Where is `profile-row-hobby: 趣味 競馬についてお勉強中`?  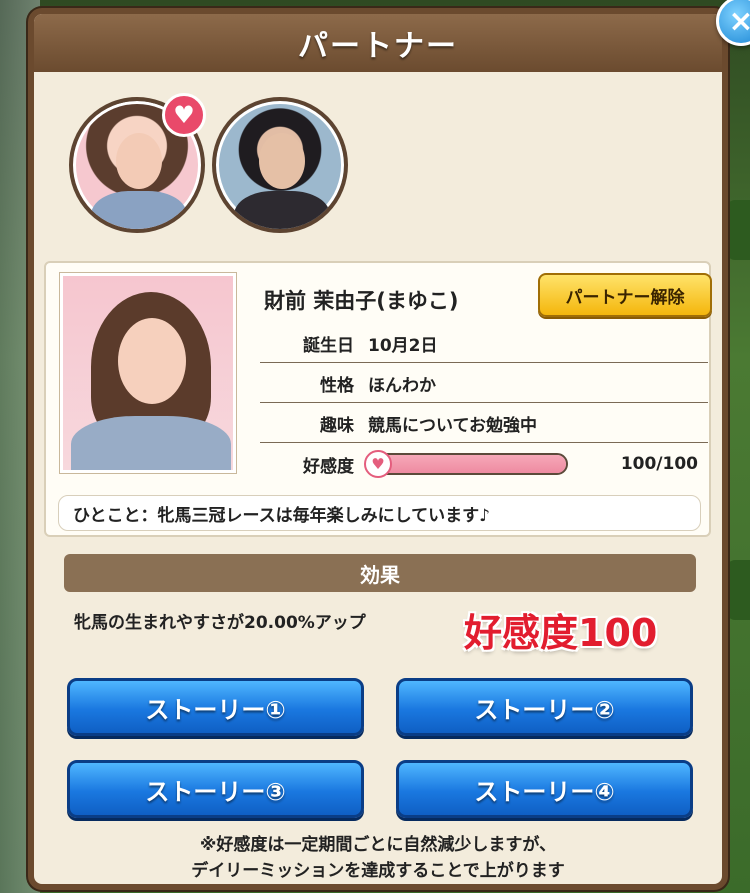 profile-row-hobby: 趣味 競馬についてお勉強中 is located at coordinates (484, 424).